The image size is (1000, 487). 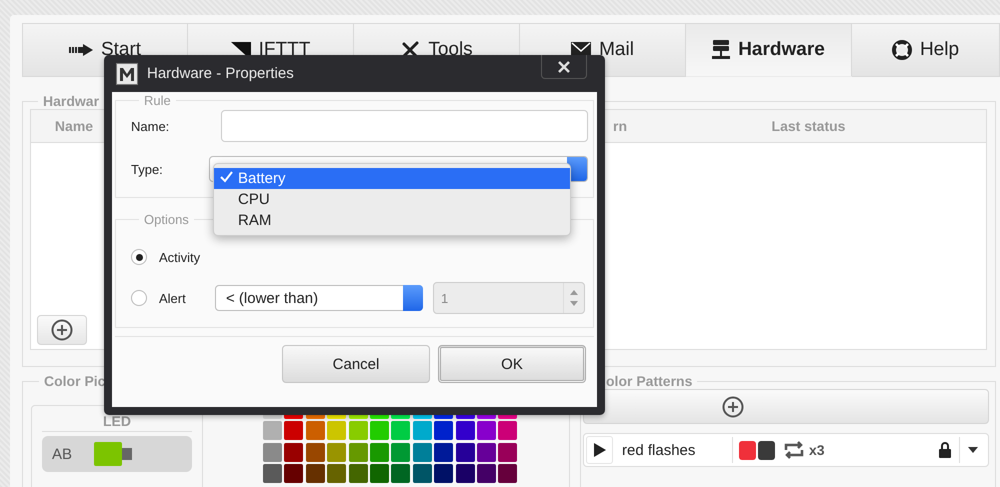 What do you see at coordinates (808, 126) in the screenshot?
I see `column-header: Last status` at bounding box center [808, 126].